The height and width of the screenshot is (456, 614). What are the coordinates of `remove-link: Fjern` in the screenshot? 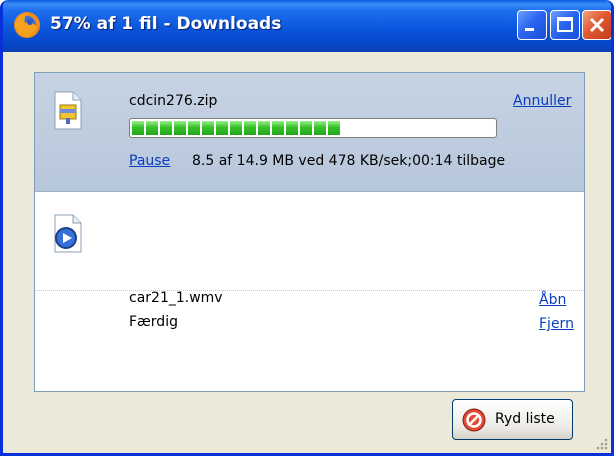 It's located at (556, 324).